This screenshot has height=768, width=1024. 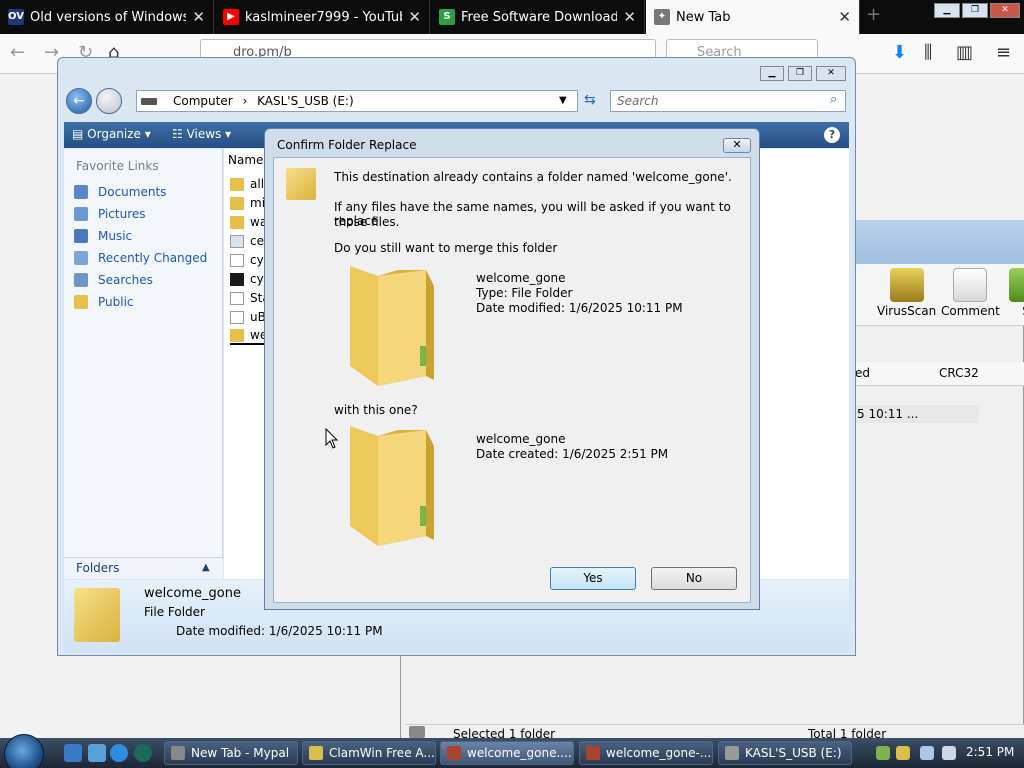 What do you see at coordinates (248, 317) in the screenshot?
I see `list-item: uB` at bounding box center [248, 317].